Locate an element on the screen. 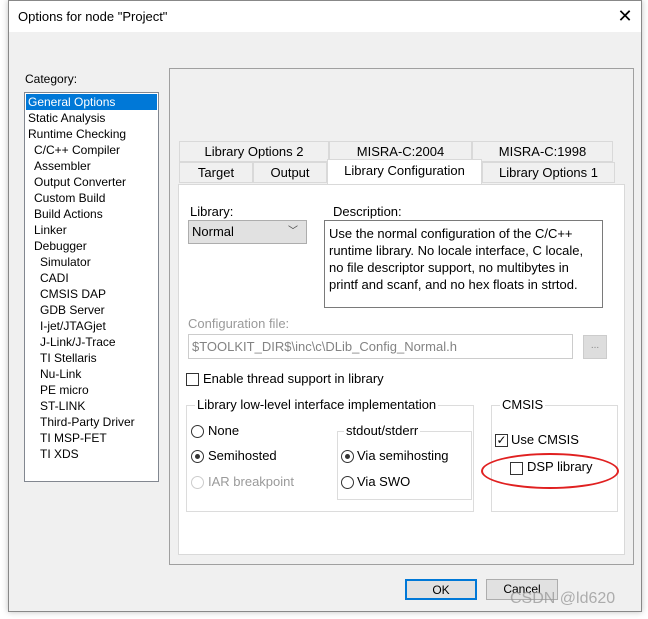 This screenshot has width=648, height=619. category-item: C/C++ Compiler is located at coordinates (91, 150).